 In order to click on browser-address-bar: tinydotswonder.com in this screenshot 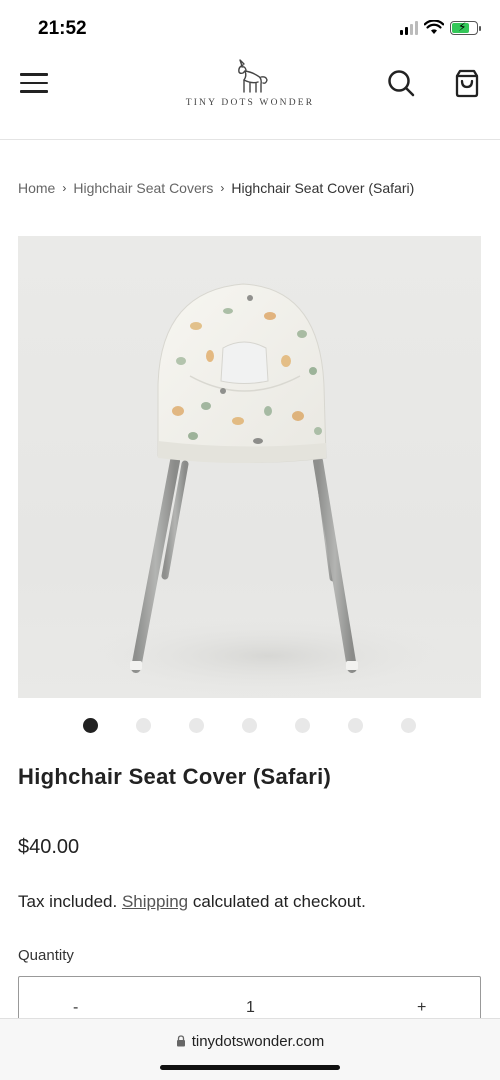, I will do `click(250, 1049)`.